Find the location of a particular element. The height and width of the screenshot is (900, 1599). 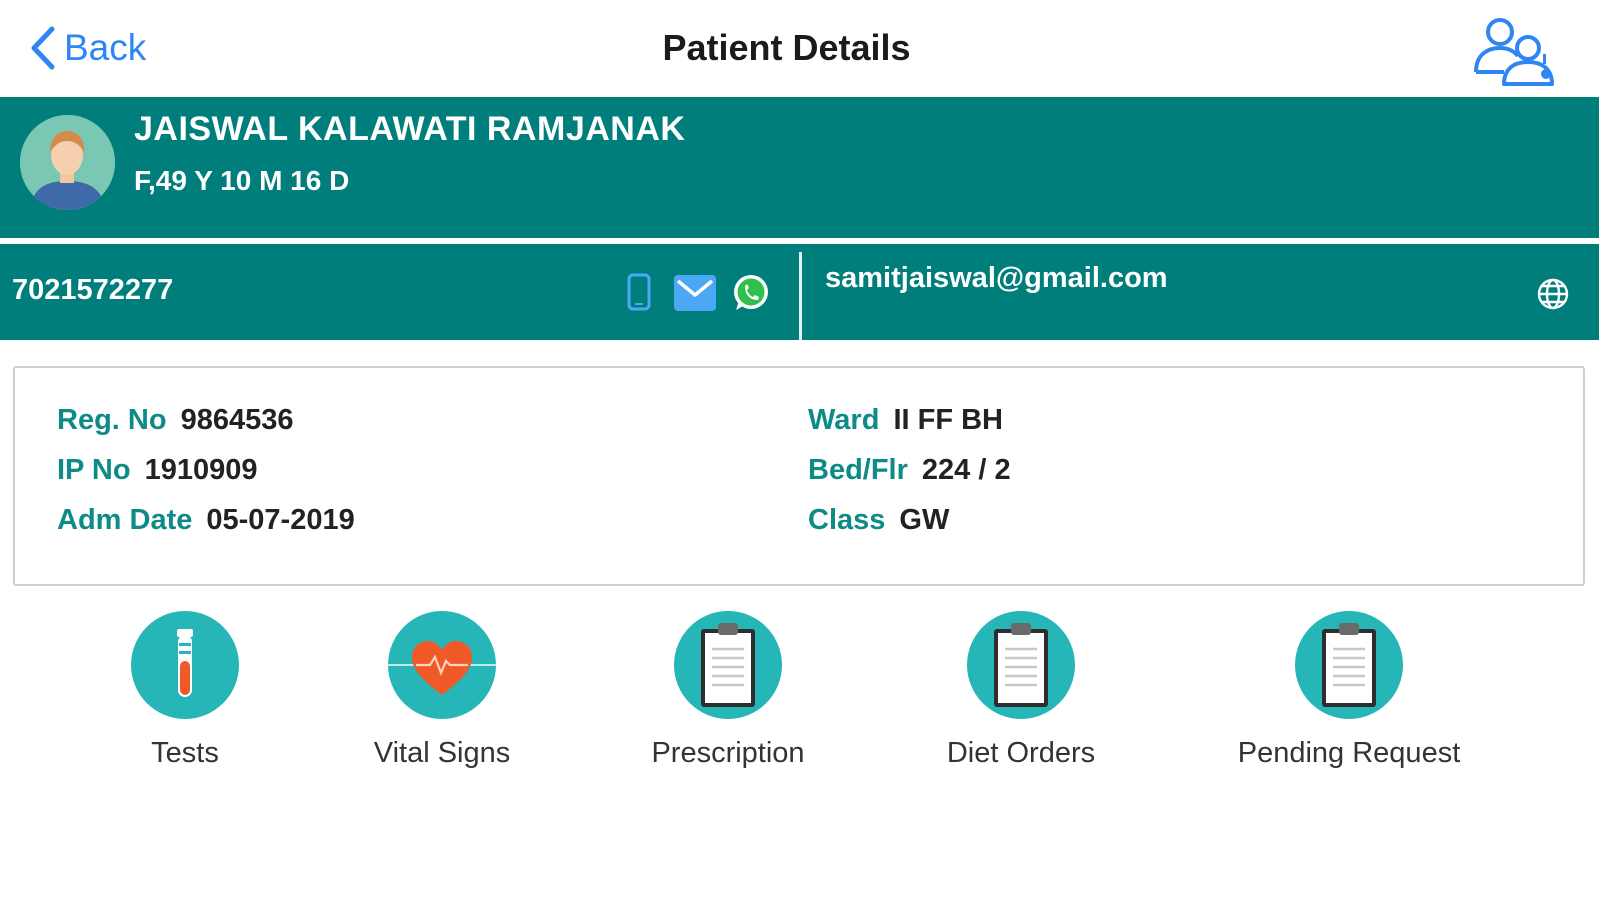

prescription-button: Prescription is located at coordinates (728, 690).